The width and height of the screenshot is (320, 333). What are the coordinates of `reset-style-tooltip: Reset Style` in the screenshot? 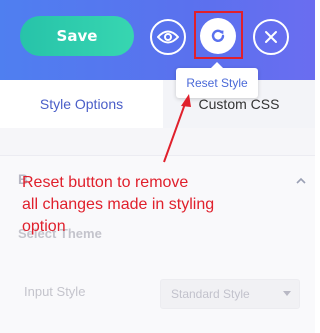 It's located at (217, 80).